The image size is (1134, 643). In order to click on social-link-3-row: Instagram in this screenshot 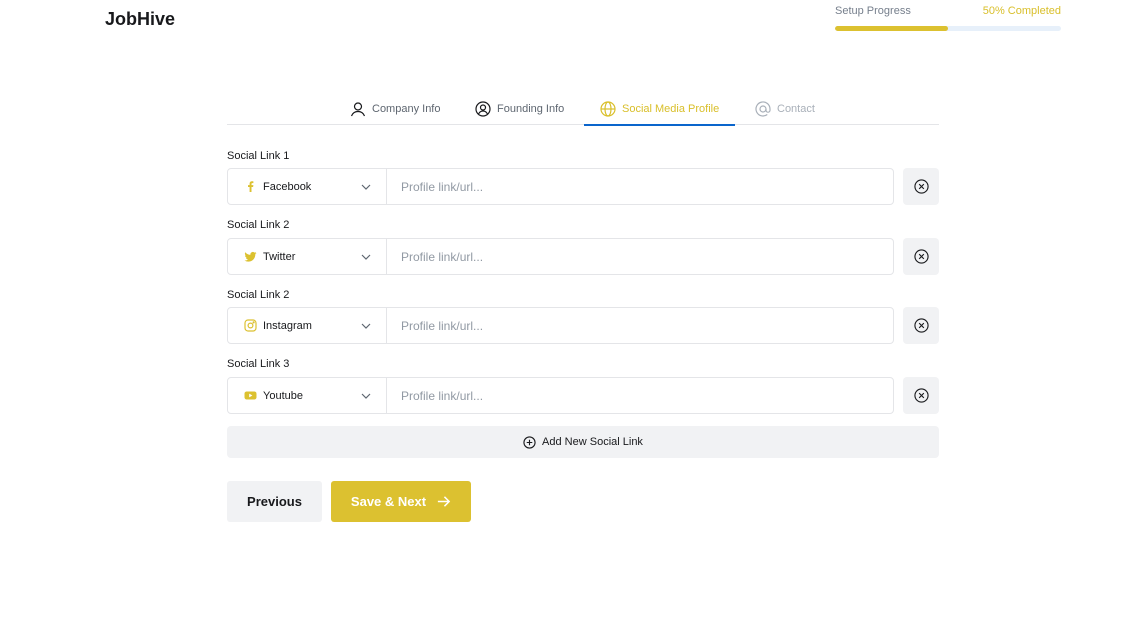, I will do `click(583, 325)`.